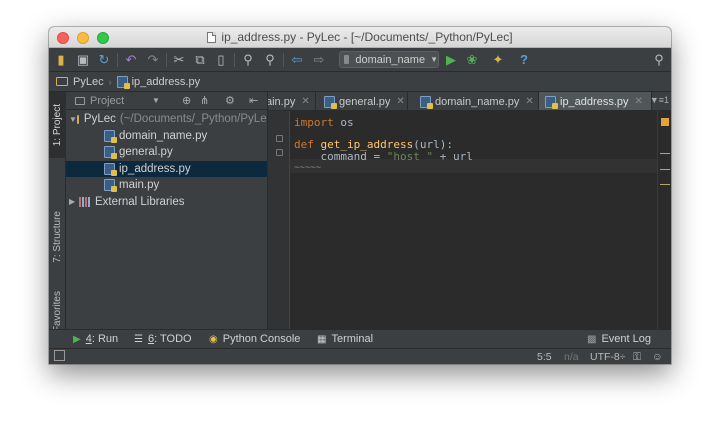 The image size is (720, 433). I want to click on redo-icon: ↷, so click(153, 60).